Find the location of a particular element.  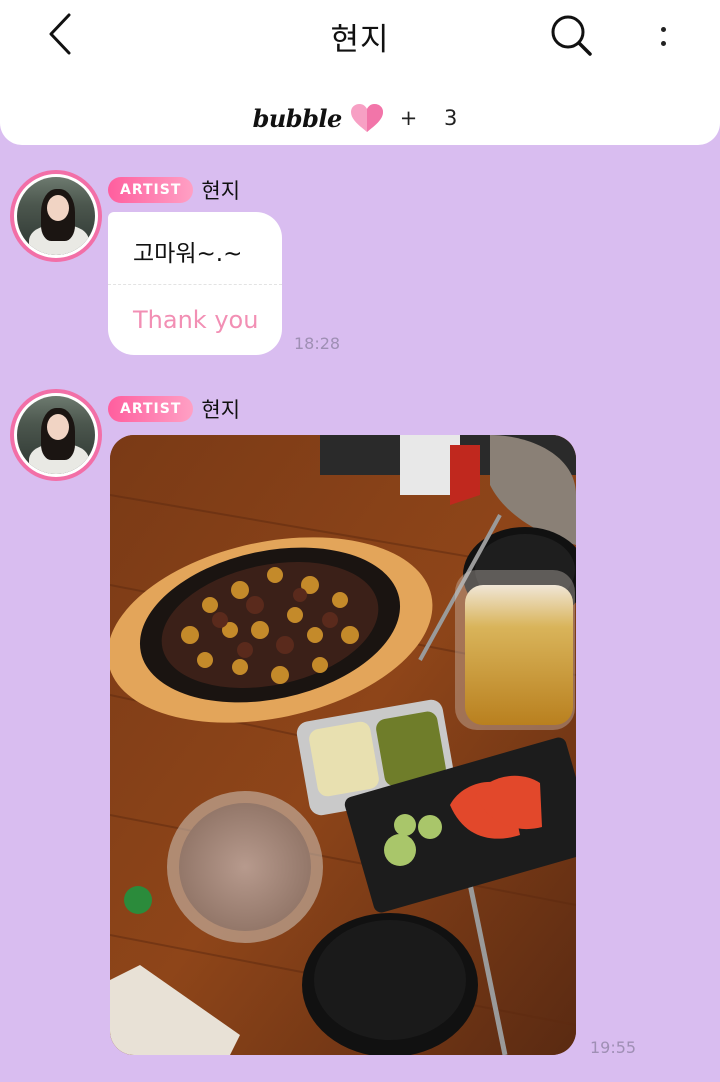

bubble-logo: bubble is located at coordinates (297, 118).